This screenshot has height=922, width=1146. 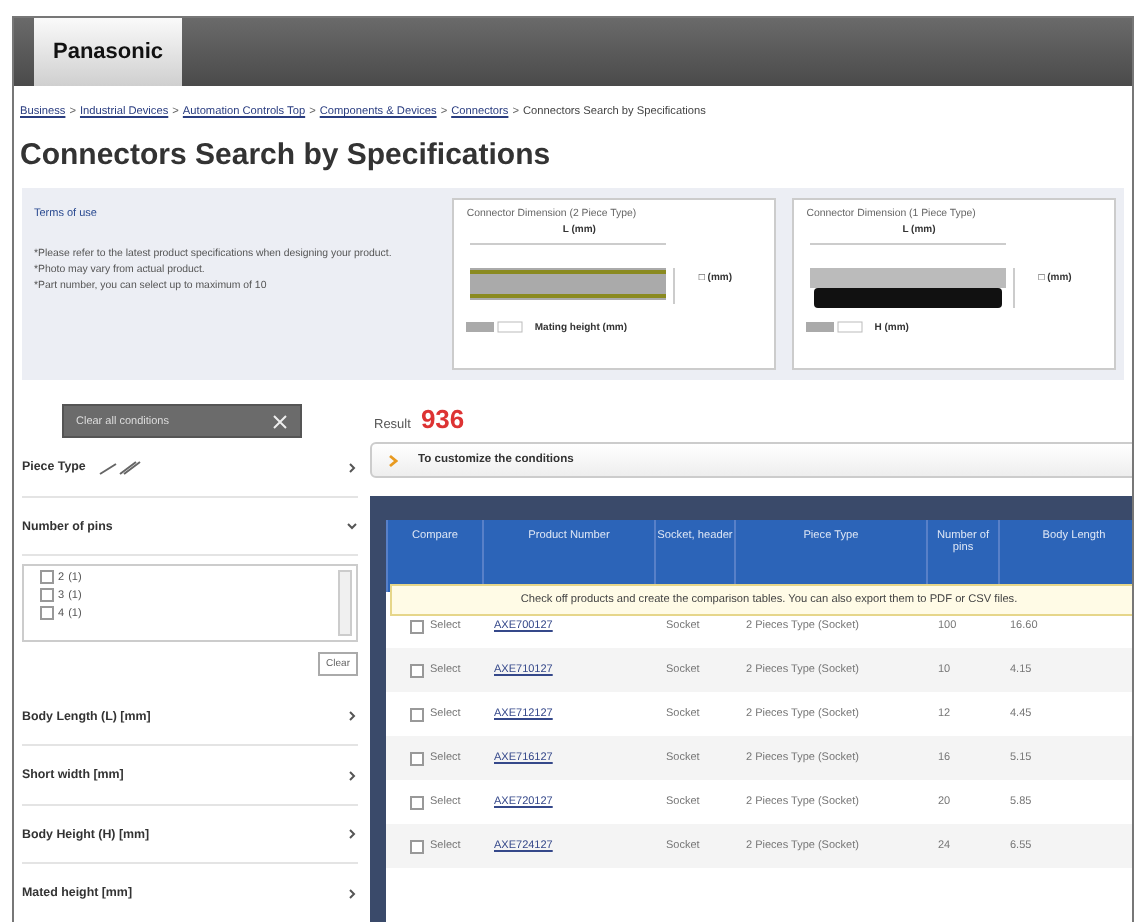 I want to click on logo: Panasonic, so click(x=108, y=52).